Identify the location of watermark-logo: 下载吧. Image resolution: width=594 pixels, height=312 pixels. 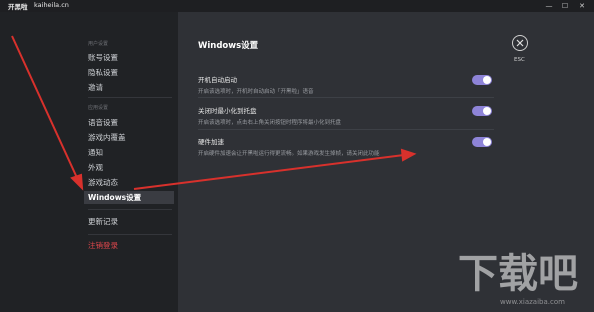
(518, 274).